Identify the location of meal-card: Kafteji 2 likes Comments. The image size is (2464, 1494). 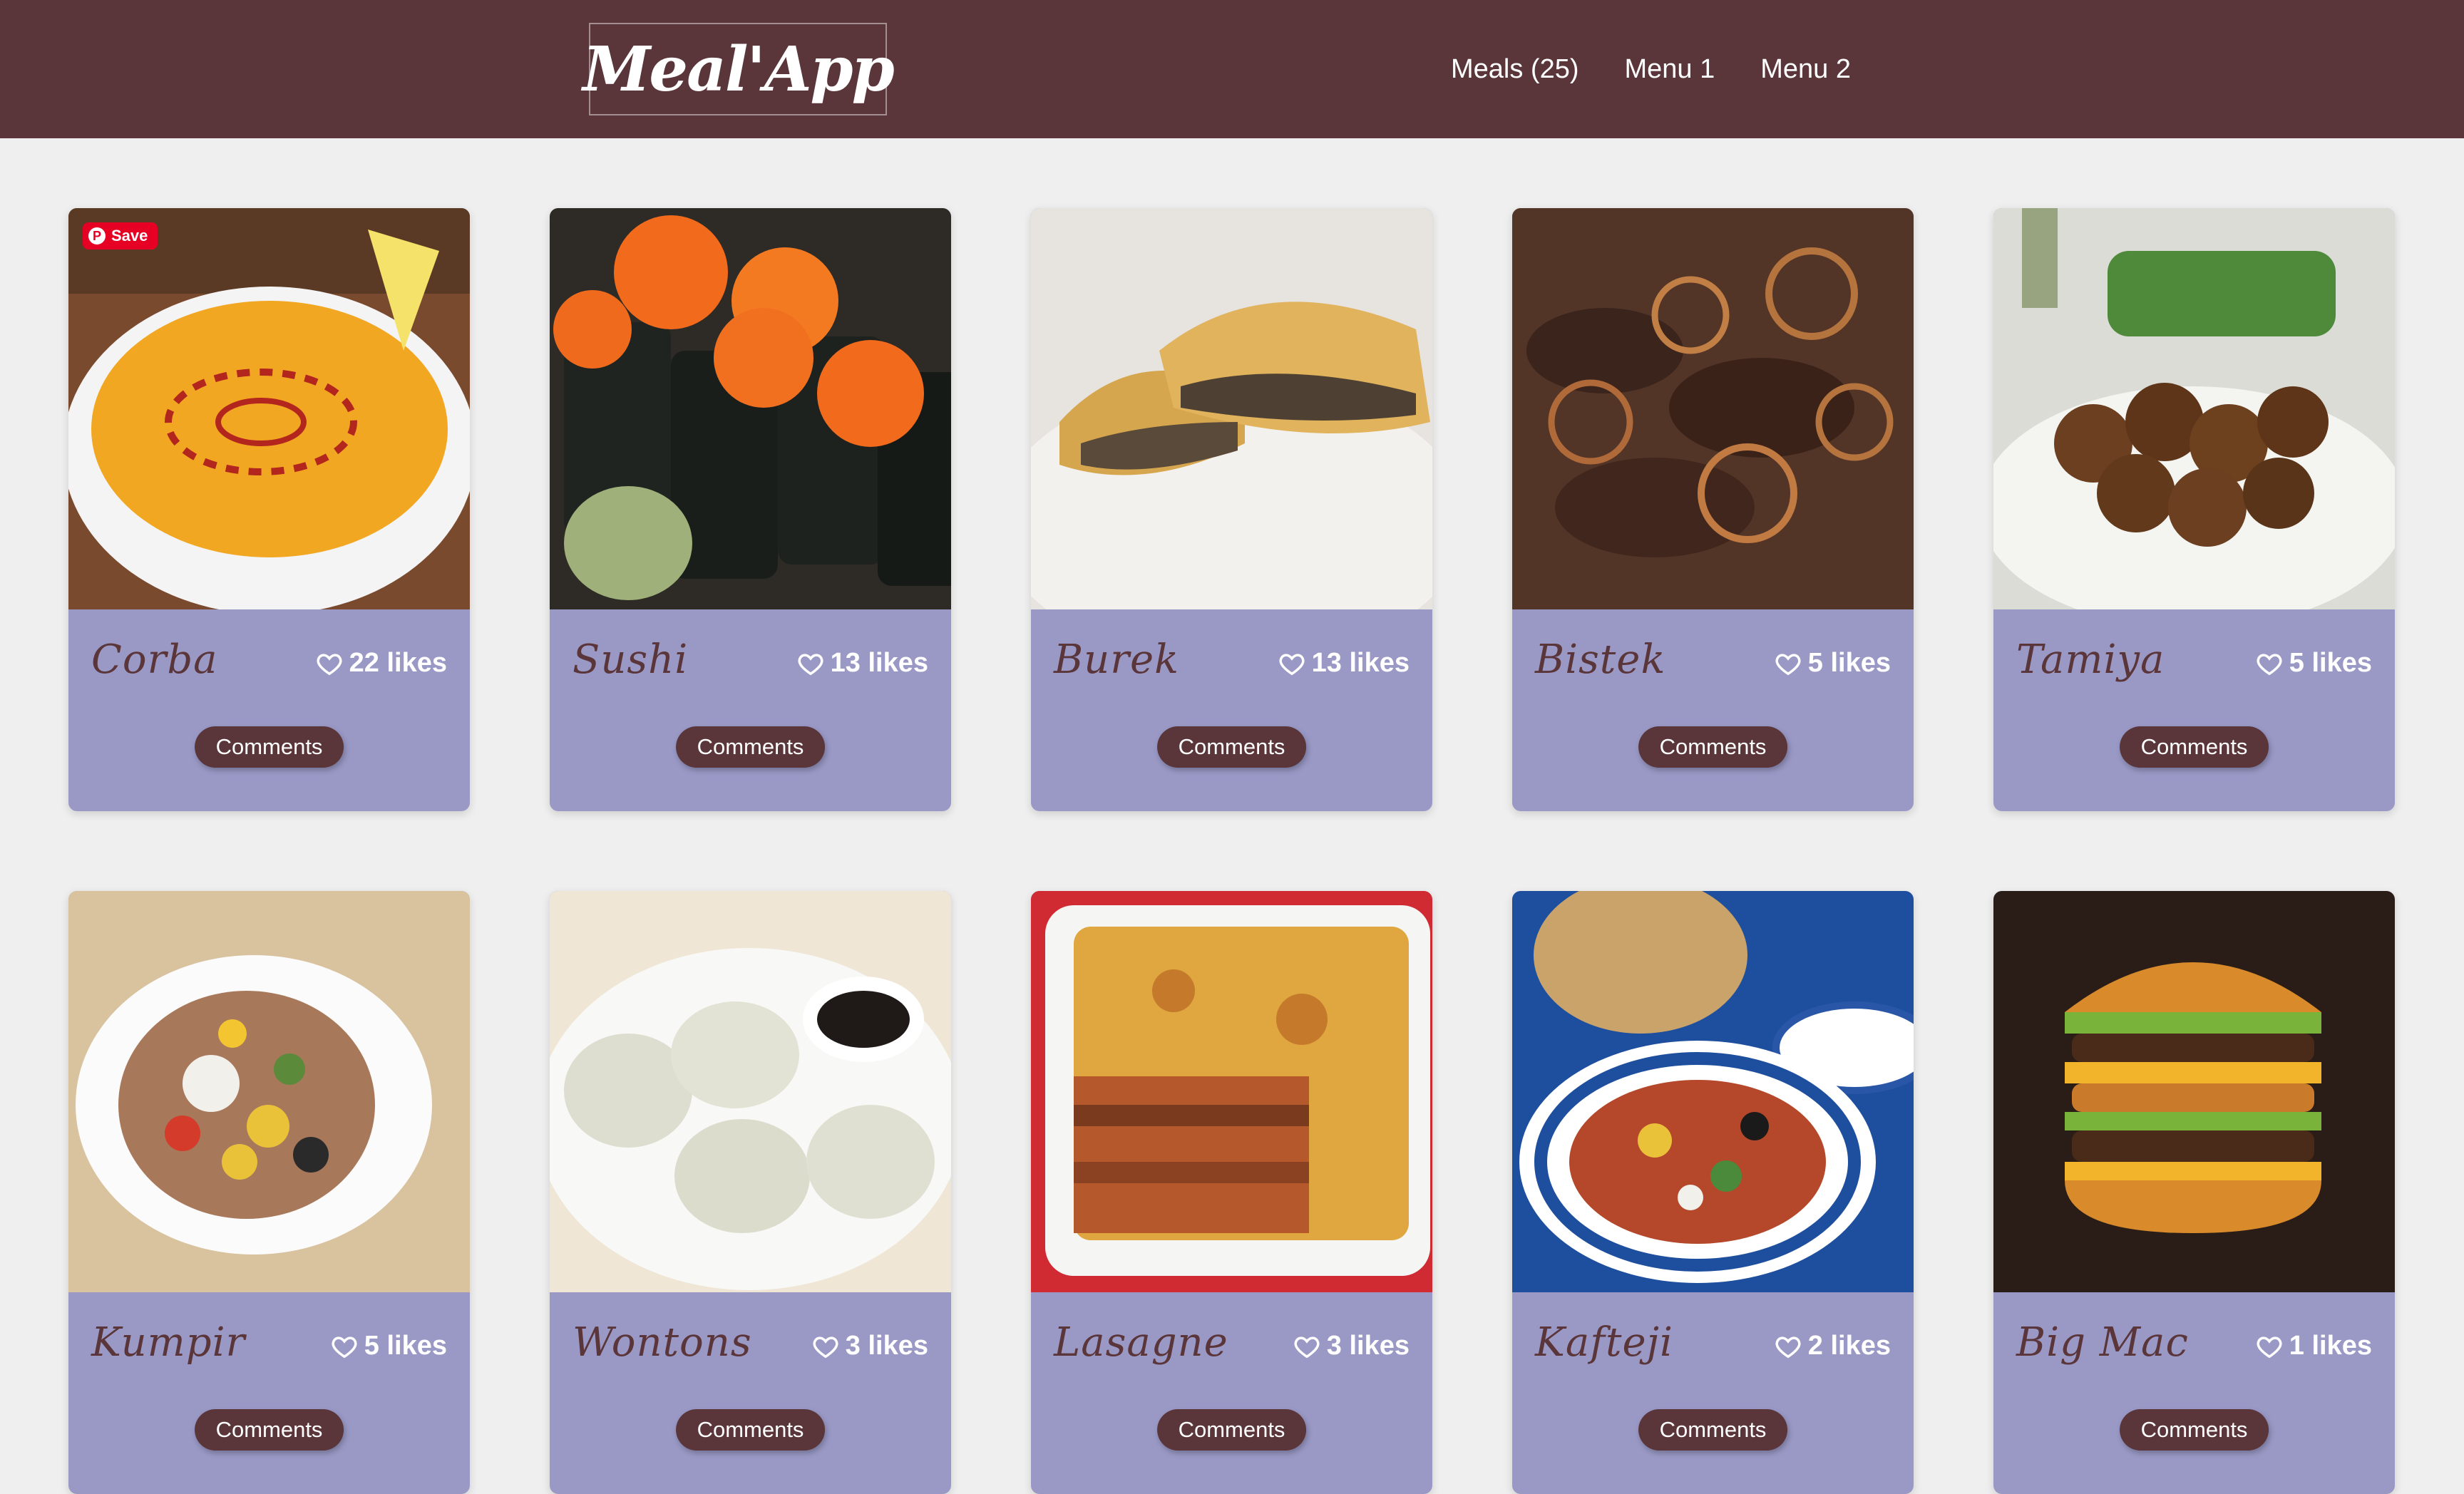
(1713, 1192).